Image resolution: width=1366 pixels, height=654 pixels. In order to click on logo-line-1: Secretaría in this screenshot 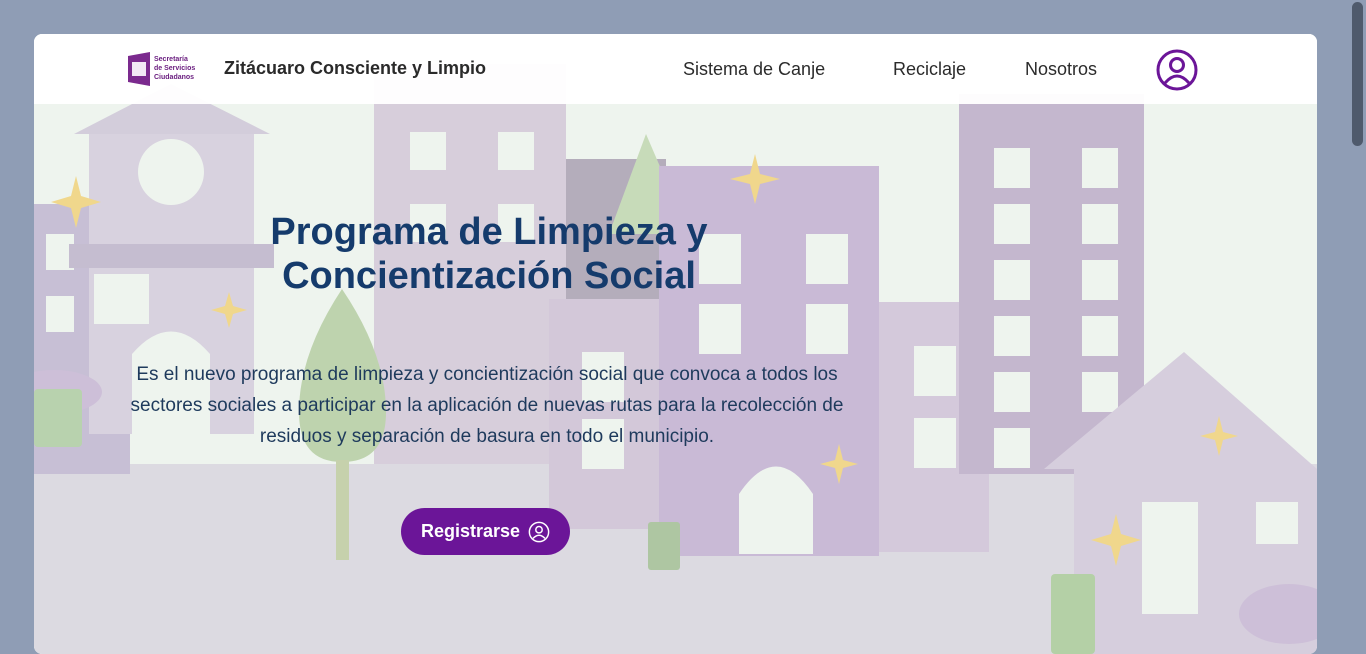, I will do `click(171, 59)`.